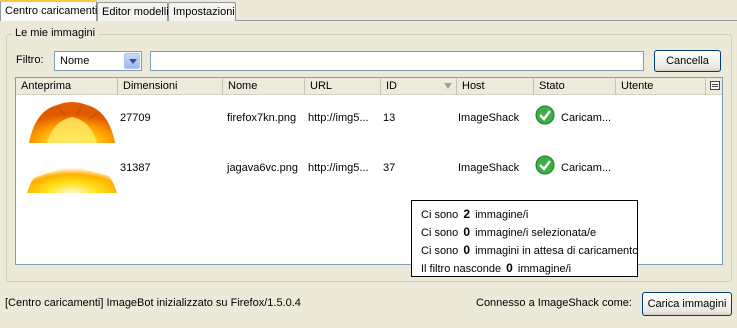  What do you see at coordinates (262, 118) in the screenshot?
I see `cell-name: firefox7kn.png` at bounding box center [262, 118].